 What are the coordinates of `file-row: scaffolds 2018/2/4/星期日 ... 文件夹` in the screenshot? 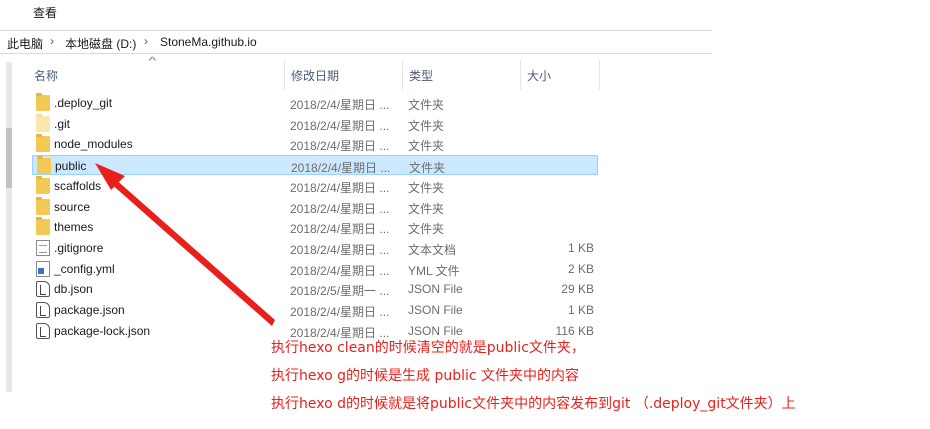 It's located at (315, 185).